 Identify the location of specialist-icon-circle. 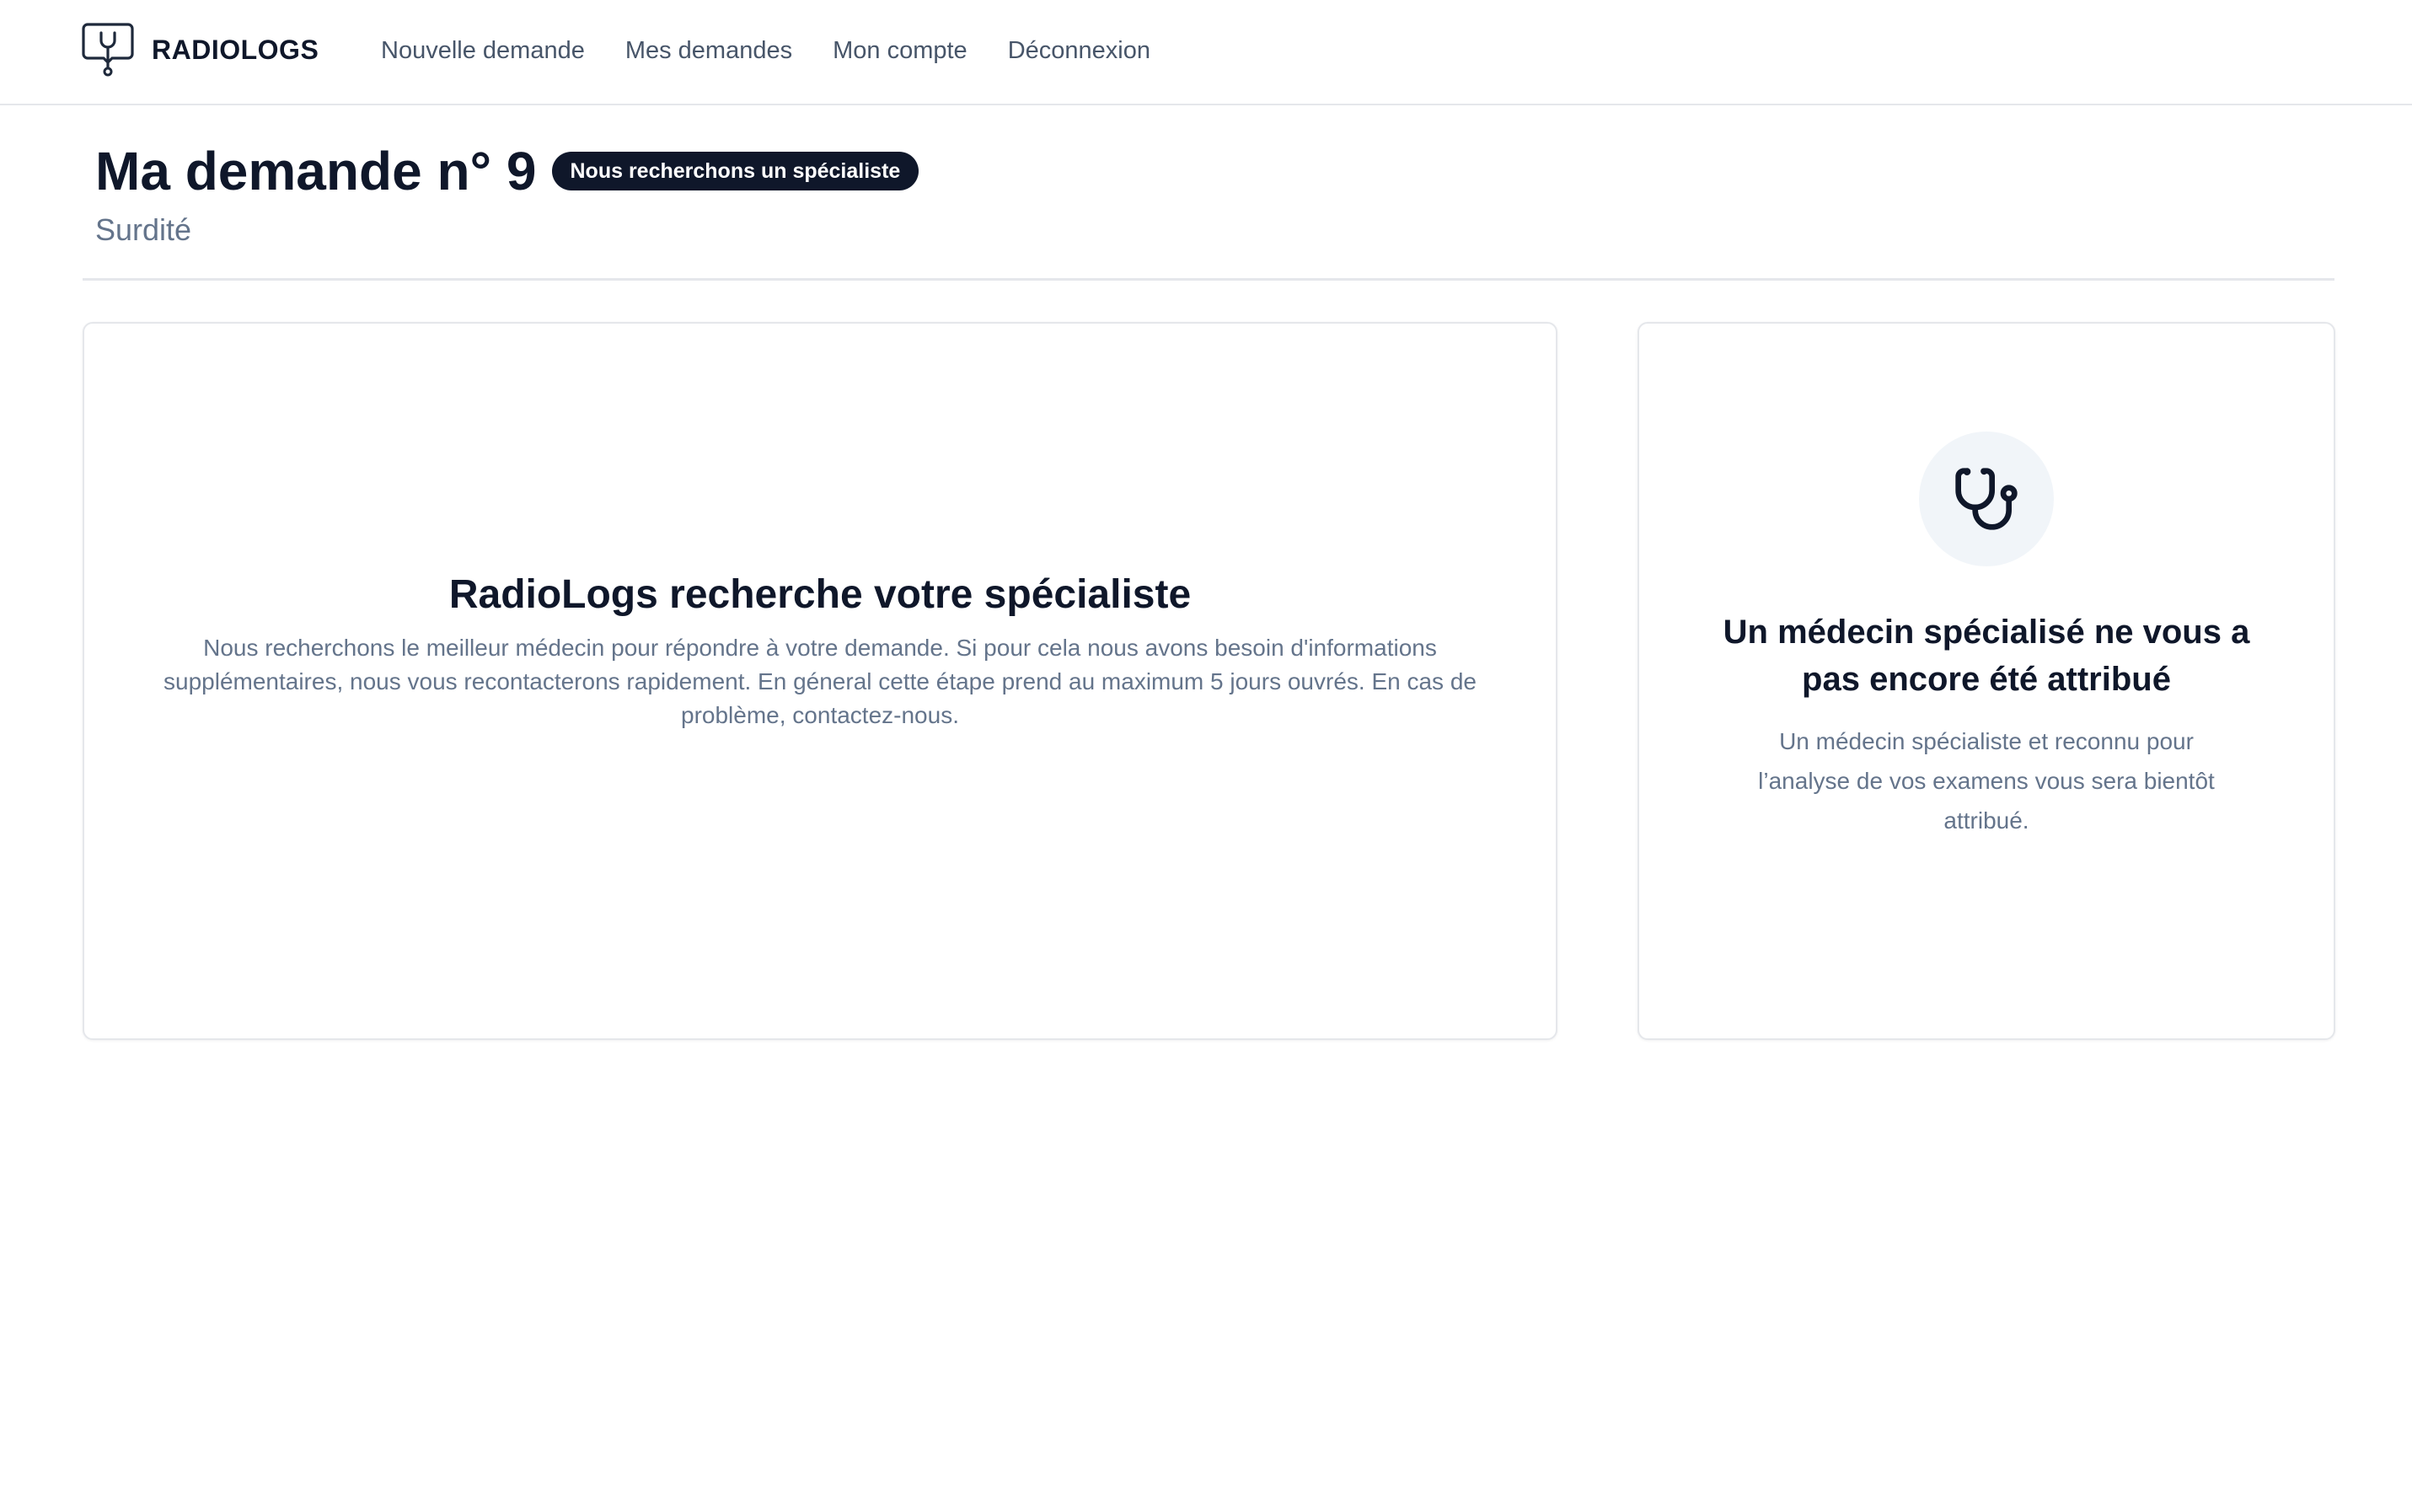
(1986, 499).